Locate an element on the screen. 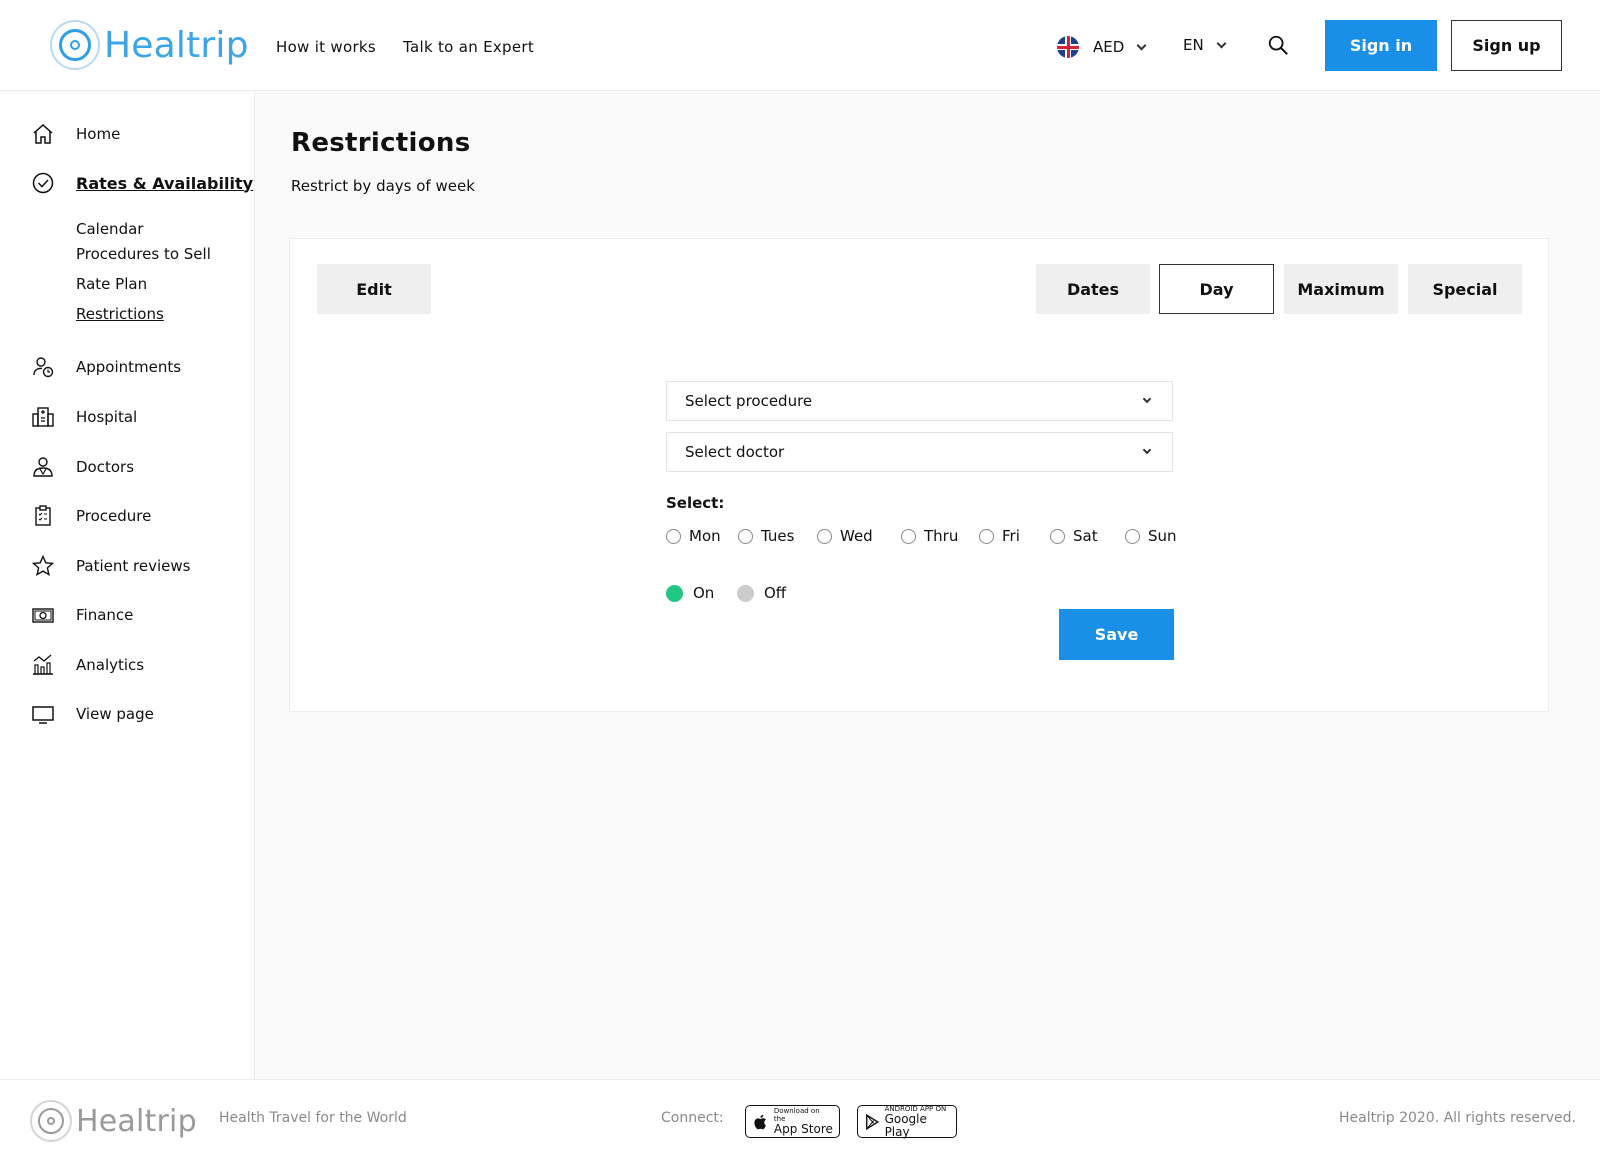  logo-text: Healtrip is located at coordinates (176, 45).